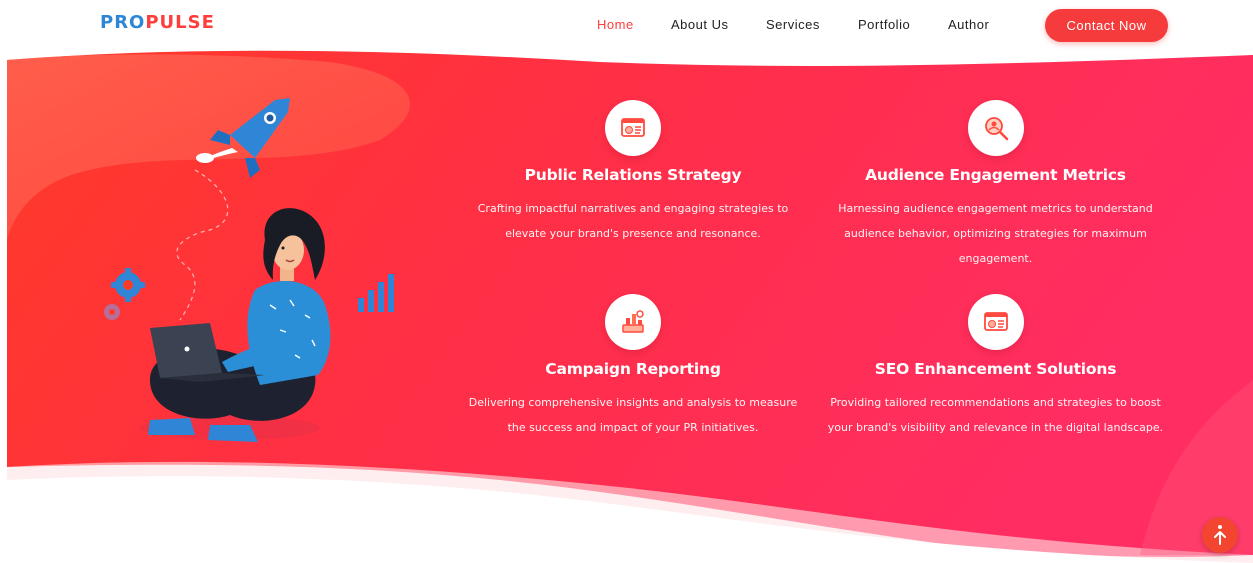  I want to click on brand-logo: PROPULSE, so click(157, 22).